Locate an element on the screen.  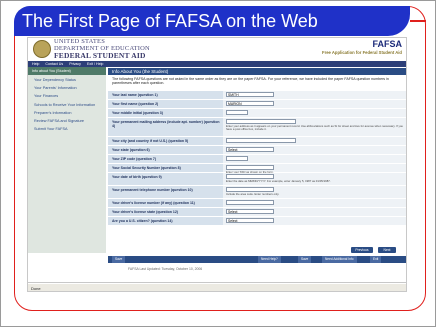
form-title: Info About You (the Student) is located at coordinates (257, 71).